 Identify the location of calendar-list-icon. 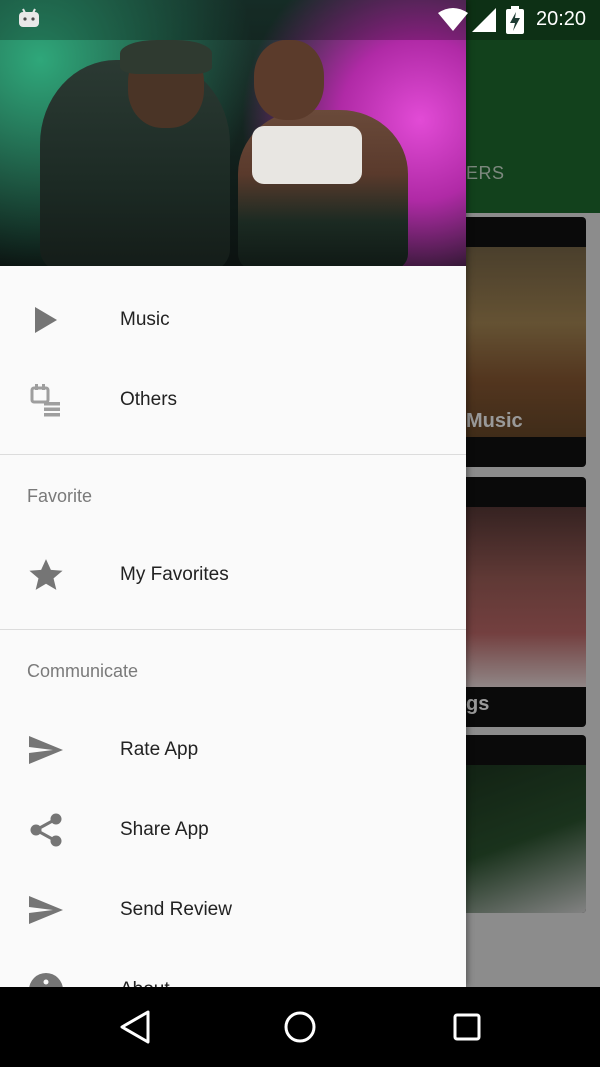
(46, 400).